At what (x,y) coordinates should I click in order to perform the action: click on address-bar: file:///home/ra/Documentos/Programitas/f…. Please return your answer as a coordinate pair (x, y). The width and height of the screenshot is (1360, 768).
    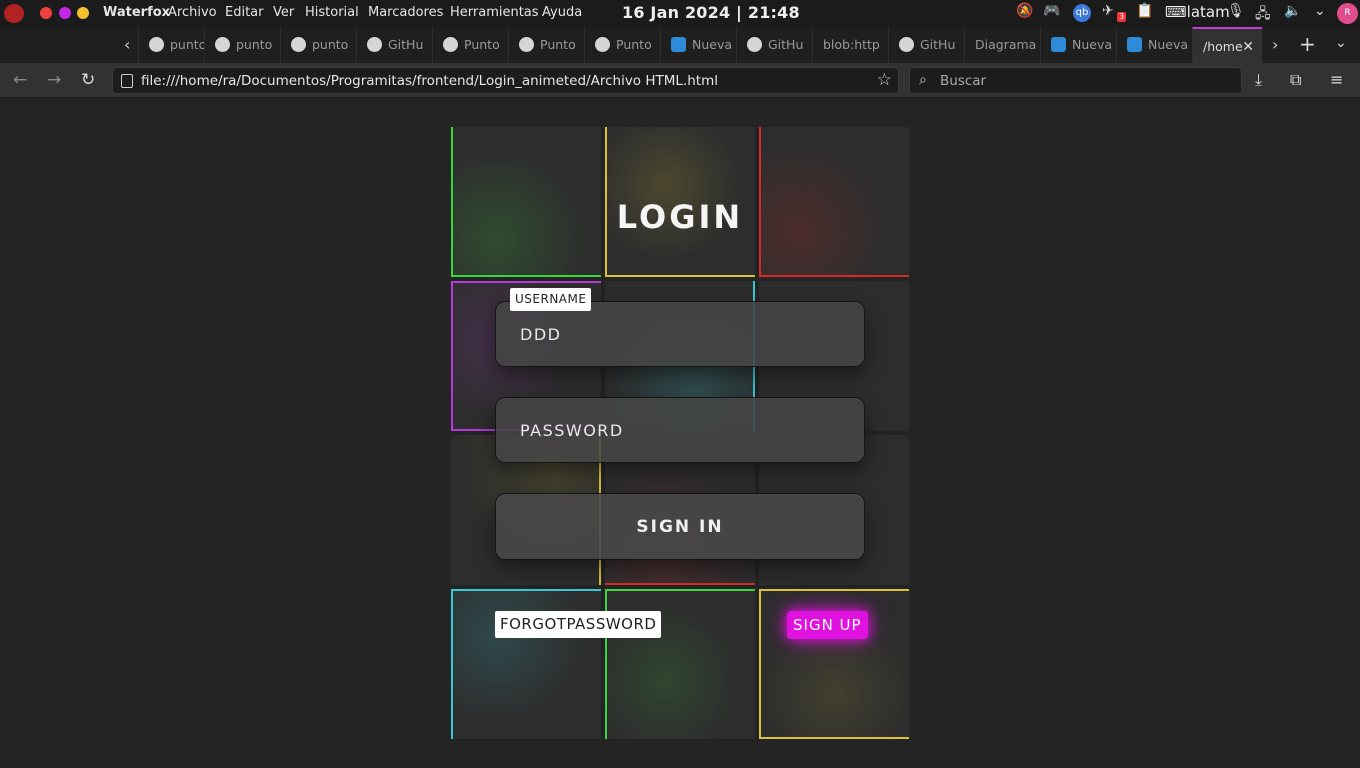
    Looking at the image, I should click on (505, 80).